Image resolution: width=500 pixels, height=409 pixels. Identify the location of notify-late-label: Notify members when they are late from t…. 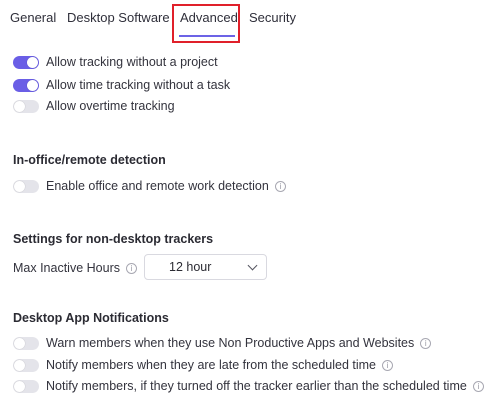
(211, 365).